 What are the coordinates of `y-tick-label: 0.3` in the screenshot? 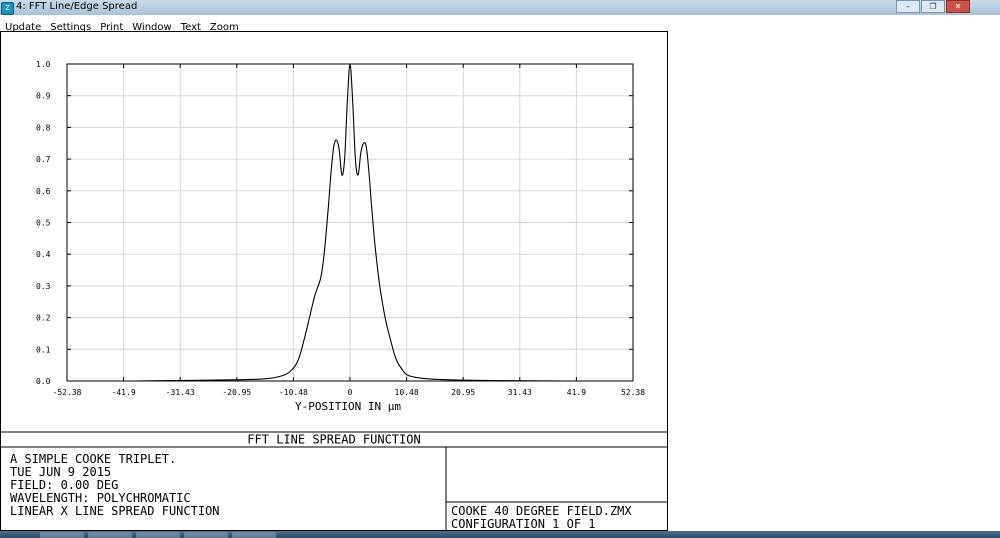 It's located at (43, 286).